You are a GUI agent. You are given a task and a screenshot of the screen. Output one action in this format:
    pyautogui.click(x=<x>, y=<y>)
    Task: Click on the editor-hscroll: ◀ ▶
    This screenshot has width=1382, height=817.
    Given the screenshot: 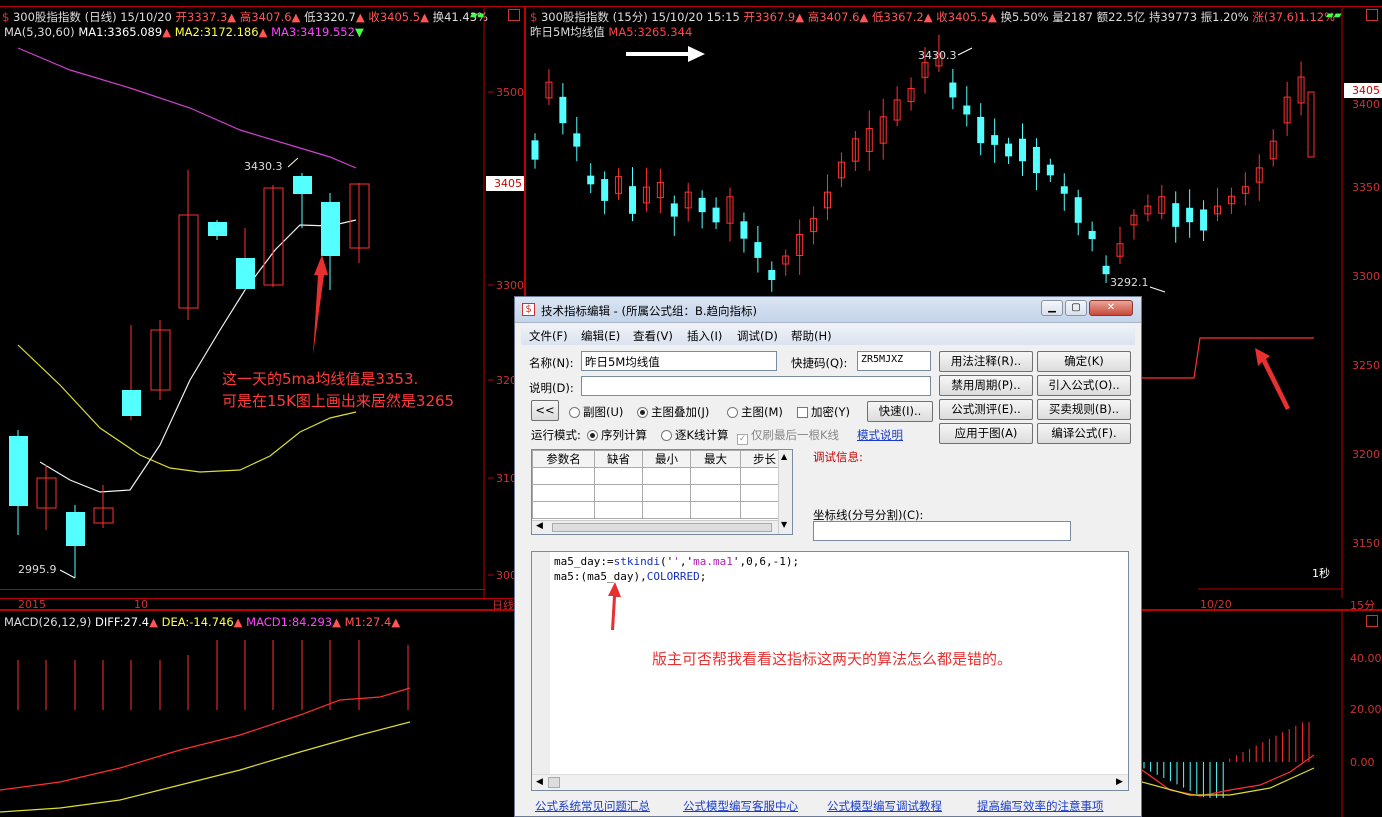 What is the action you would take?
    pyautogui.click(x=830, y=782)
    